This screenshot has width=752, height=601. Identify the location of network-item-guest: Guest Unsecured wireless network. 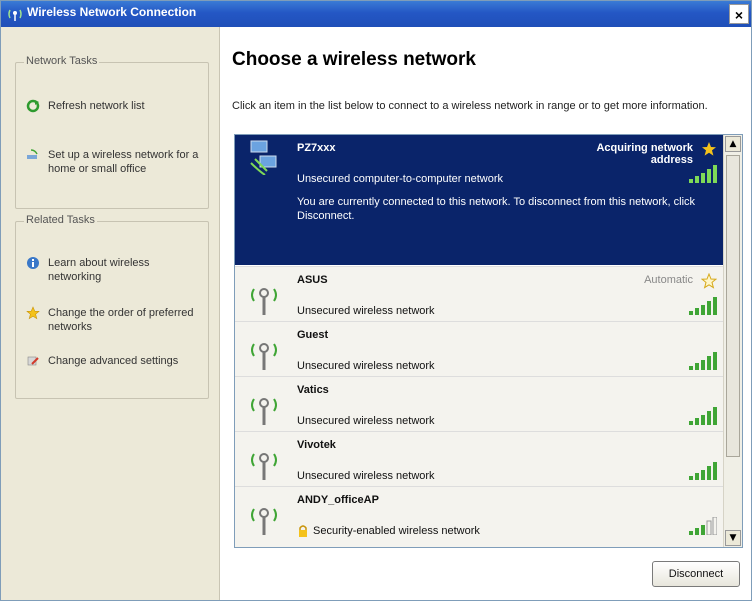
(479, 348).